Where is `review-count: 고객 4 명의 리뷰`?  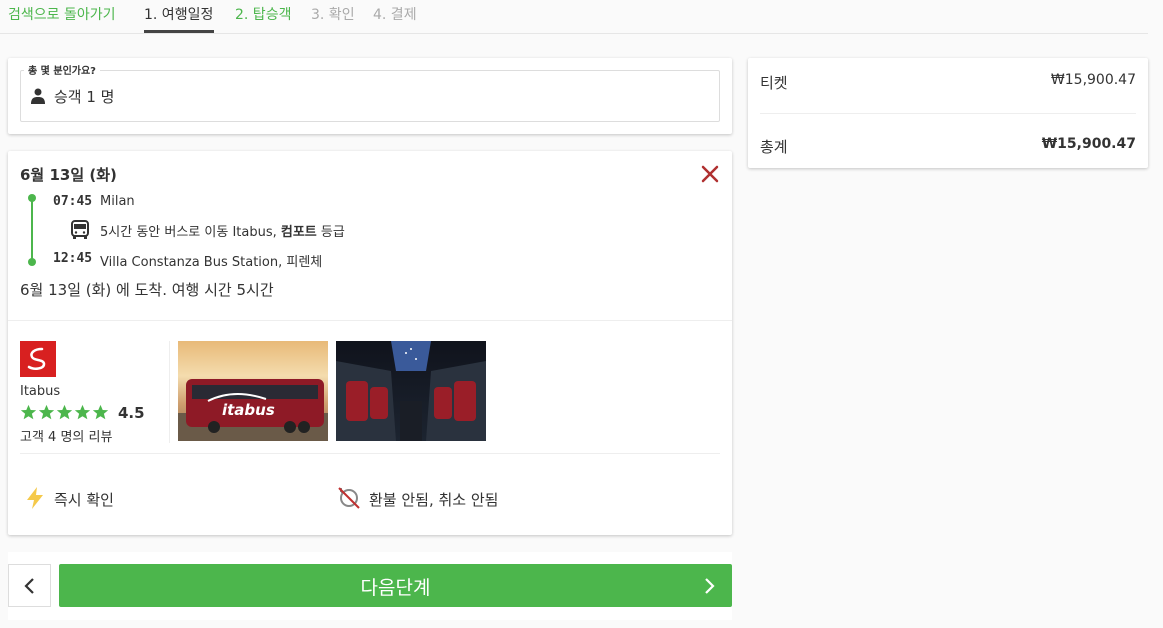
review-count: 고객 4 명의 리뷰 is located at coordinates (66, 435).